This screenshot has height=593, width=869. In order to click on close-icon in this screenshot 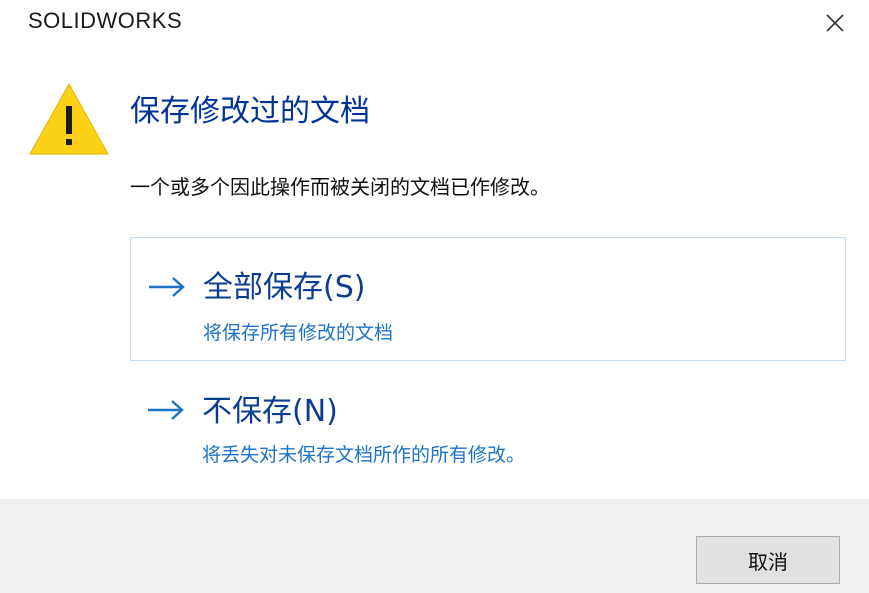, I will do `click(835, 23)`.